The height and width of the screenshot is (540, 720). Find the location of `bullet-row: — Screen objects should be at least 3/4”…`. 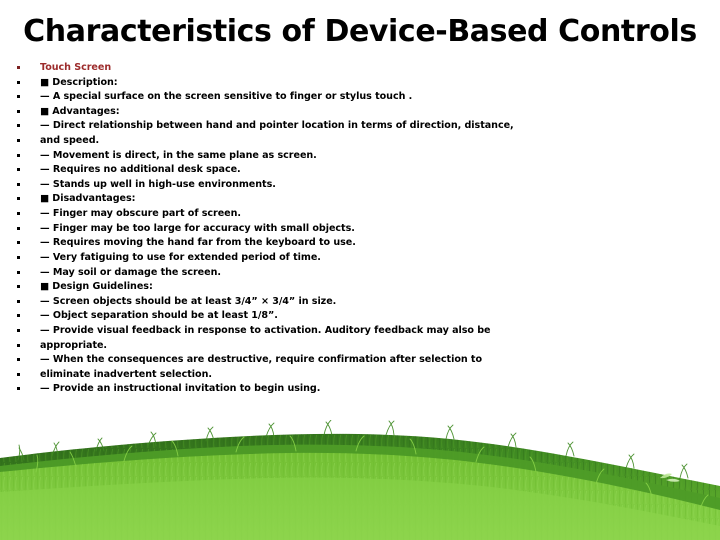

bullet-row: — Screen objects should be at least 3/4”… is located at coordinates (359, 302).